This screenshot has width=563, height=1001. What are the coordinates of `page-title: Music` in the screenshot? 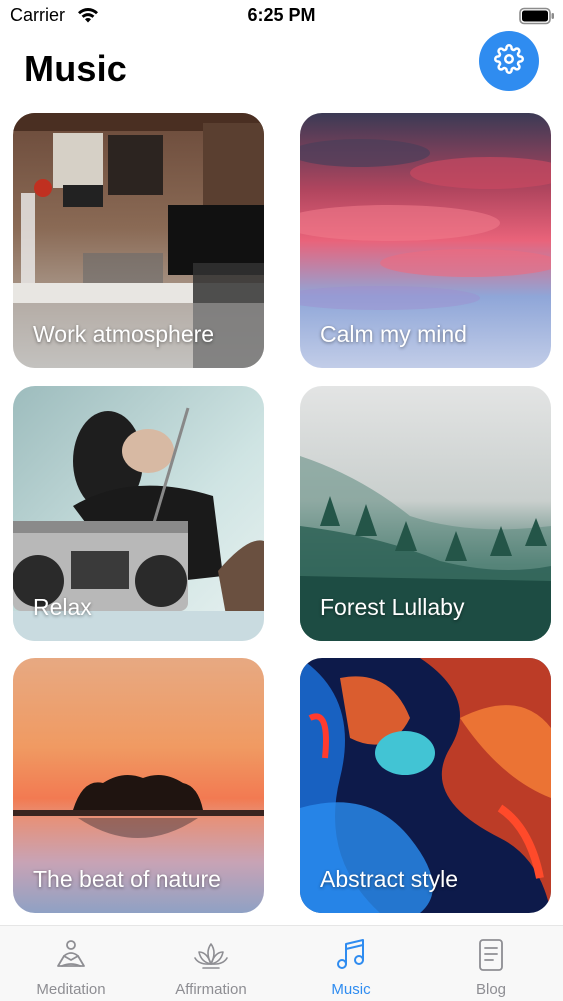 It's located at (76, 68).